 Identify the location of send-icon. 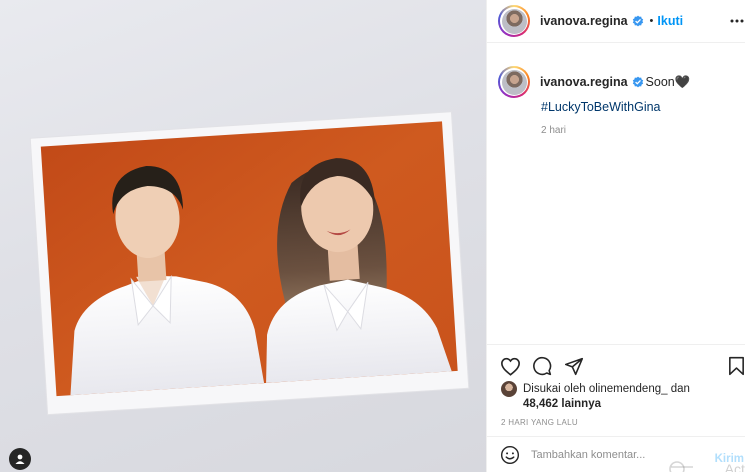
(574, 366).